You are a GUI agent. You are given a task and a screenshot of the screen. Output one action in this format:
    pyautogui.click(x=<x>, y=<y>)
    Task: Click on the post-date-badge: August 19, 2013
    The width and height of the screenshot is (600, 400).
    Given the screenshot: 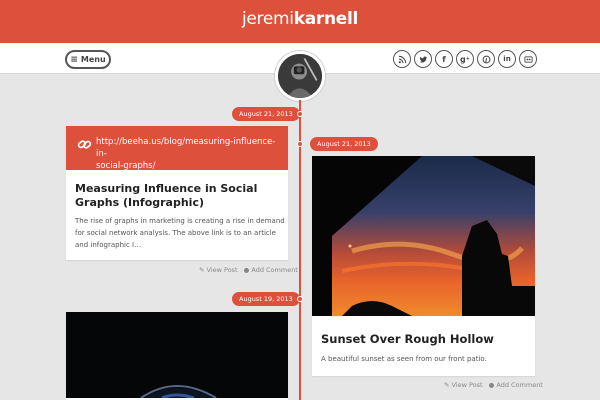 What is the action you would take?
    pyautogui.click(x=266, y=299)
    